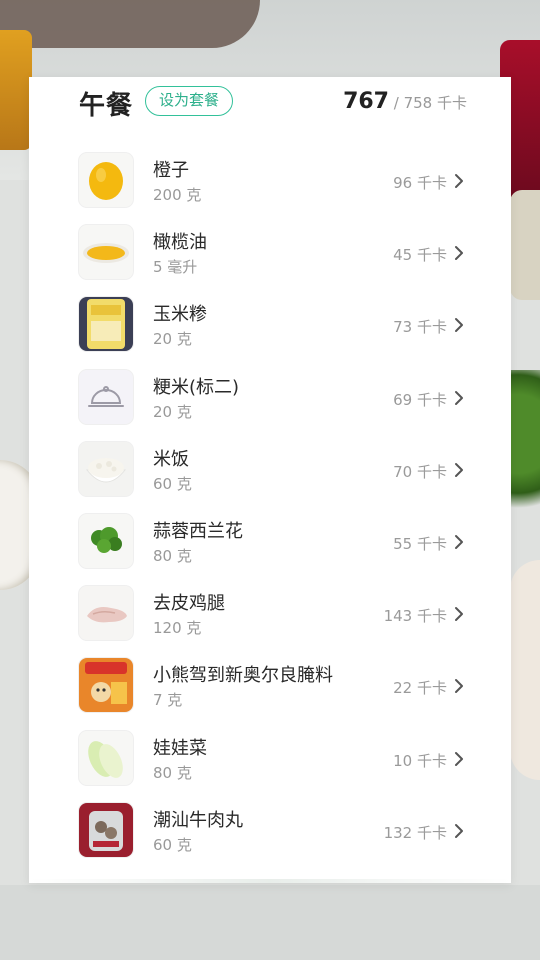 The width and height of the screenshot is (540, 960). What do you see at coordinates (106, 685) in the screenshot?
I see `marinade-package` at bounding box center [106, 685].